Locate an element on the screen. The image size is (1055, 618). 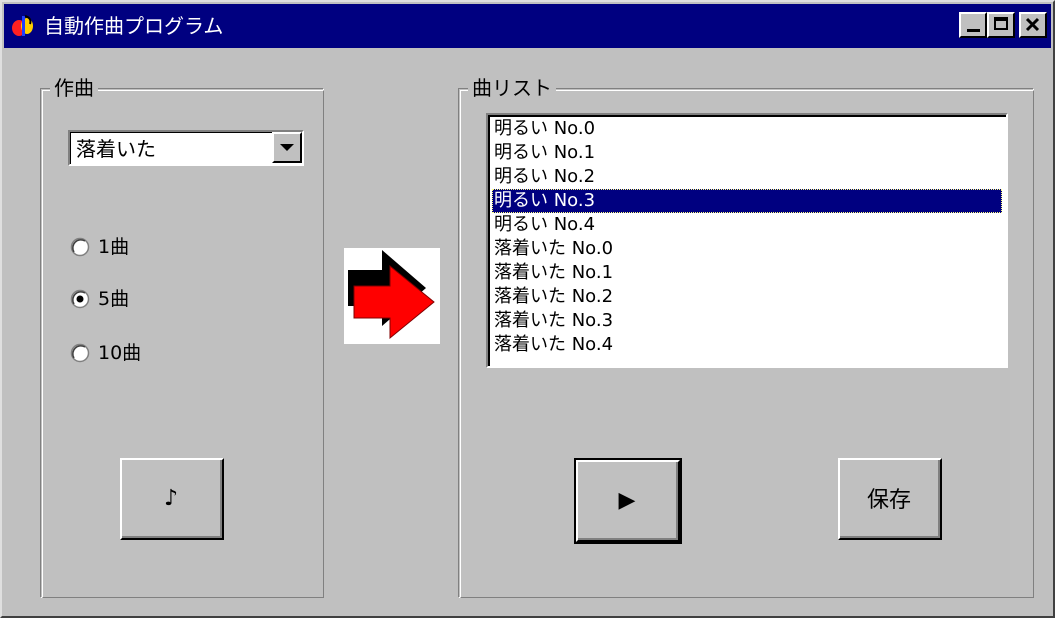
close-button is located at coordinates (1033, 25).